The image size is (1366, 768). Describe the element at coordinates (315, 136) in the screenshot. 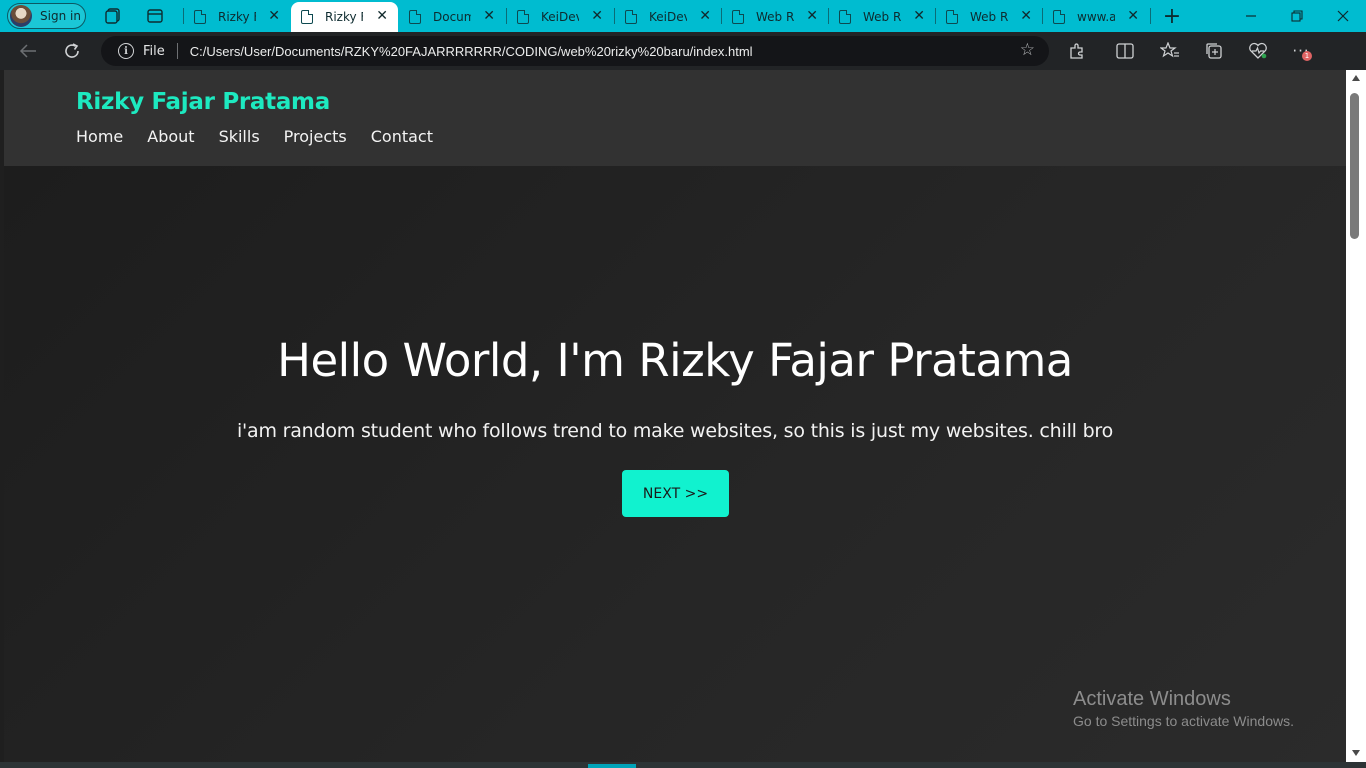

I see `nav-projects: Projects` at that location.